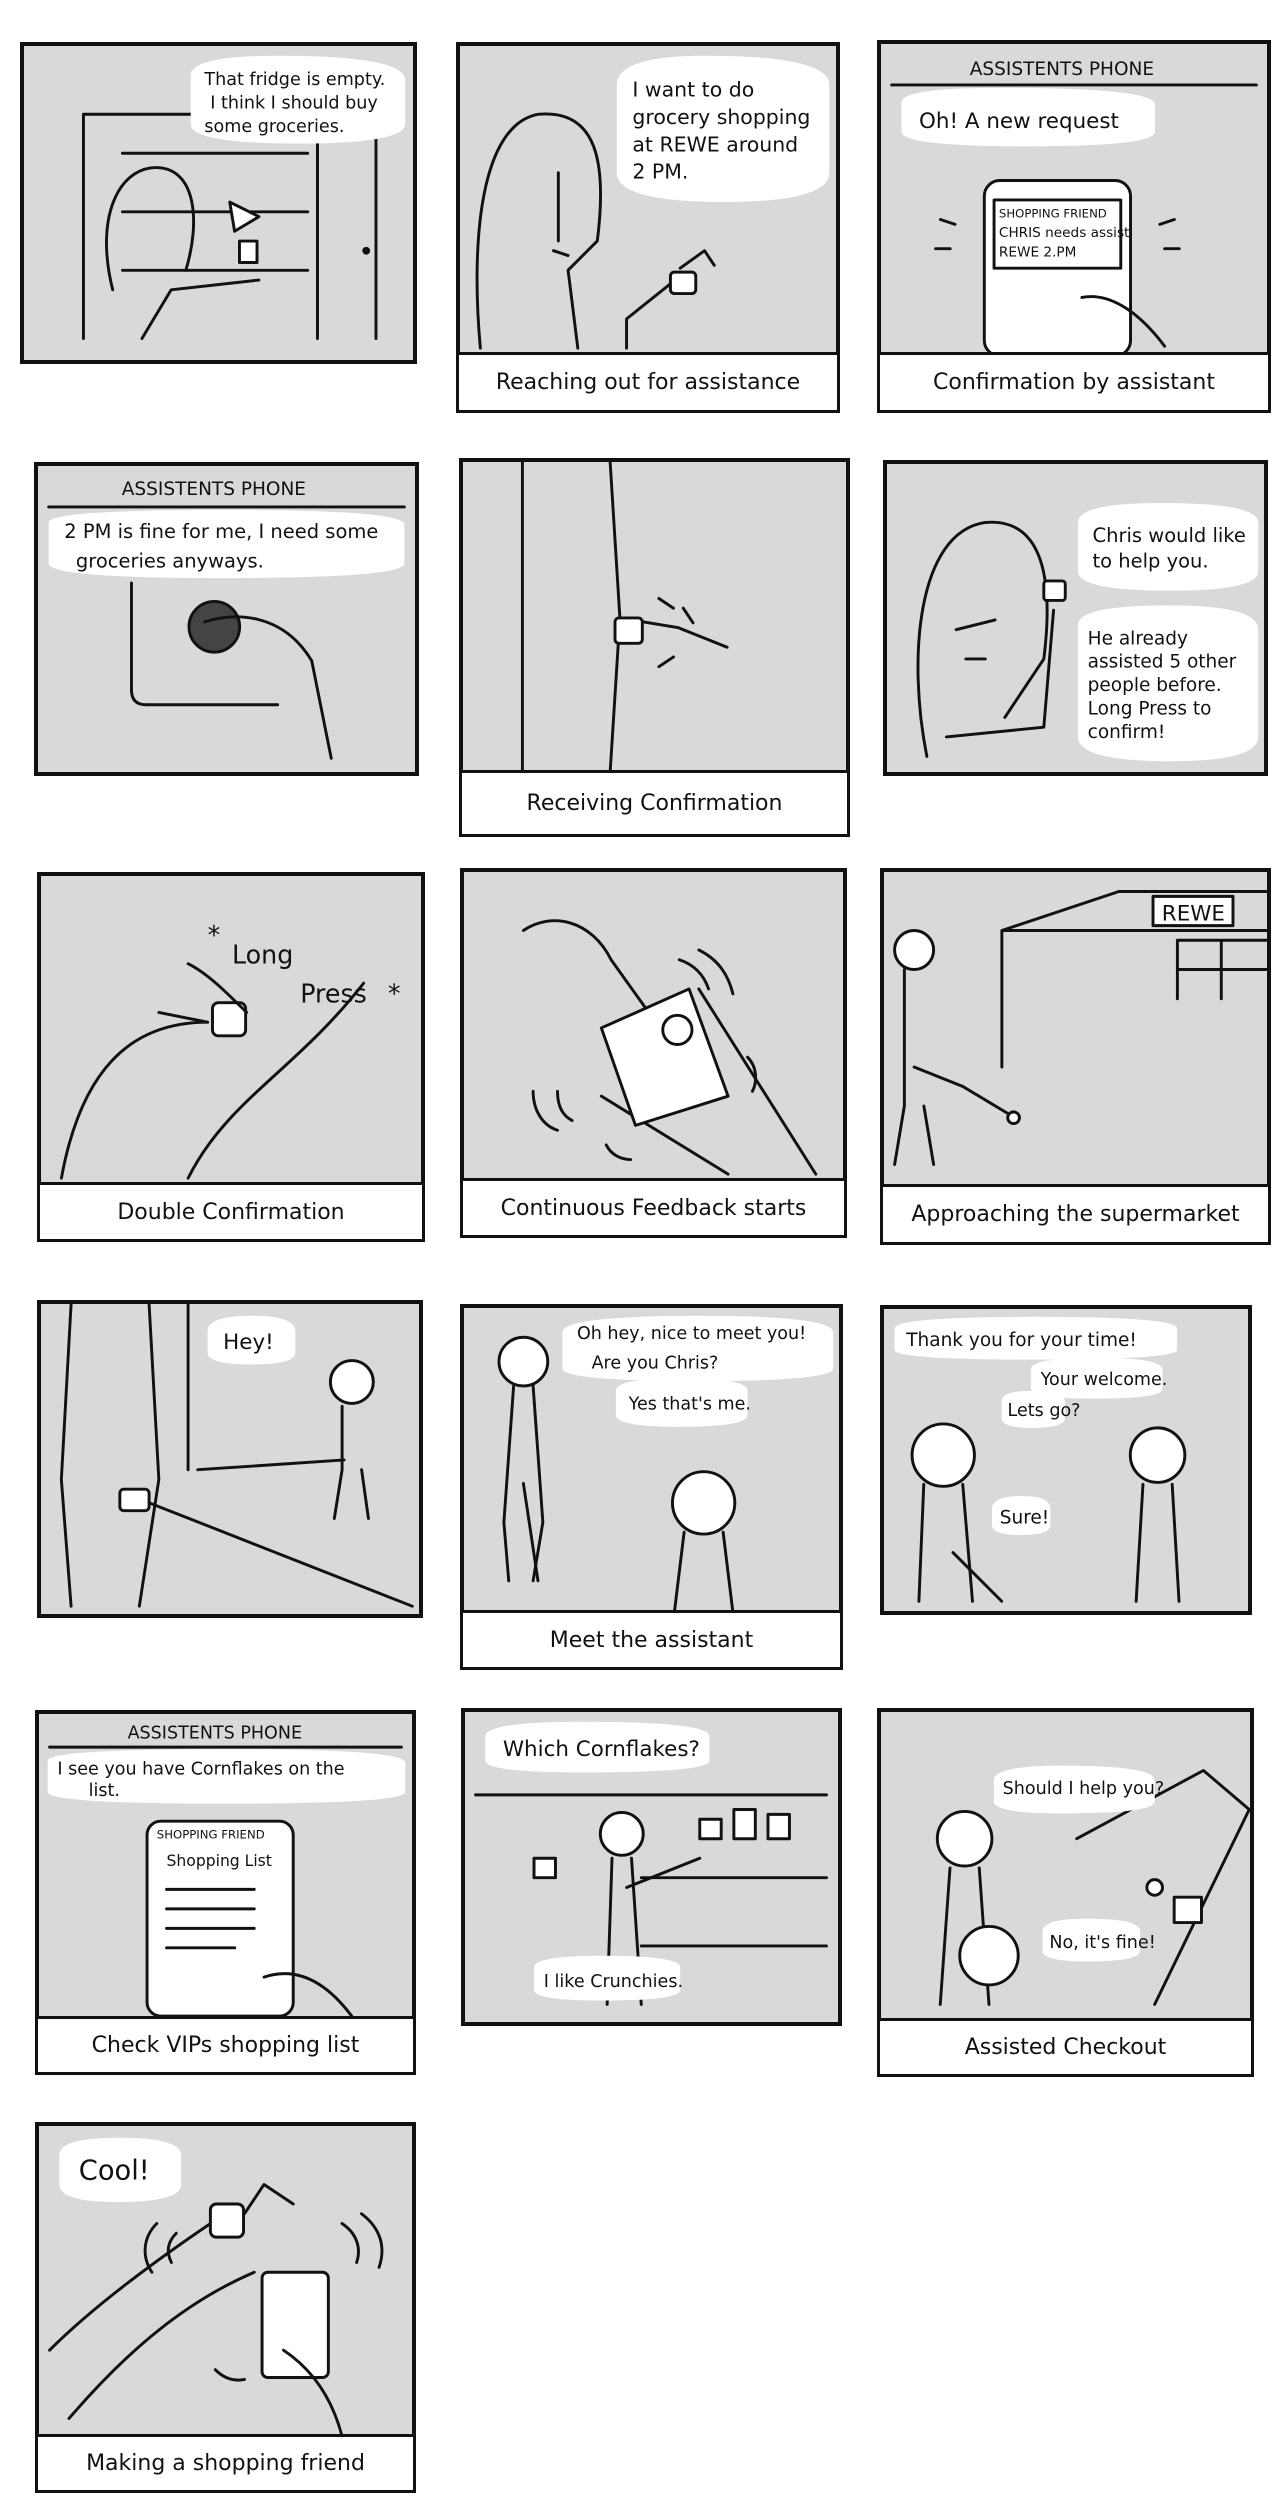 The height and width of the screenshot is (2516, 1288). What do you see at coordinates (660, 172) in the screenshot?
I see `panel-2-text-4: 2 PM.` at bounding box center [660, 172].